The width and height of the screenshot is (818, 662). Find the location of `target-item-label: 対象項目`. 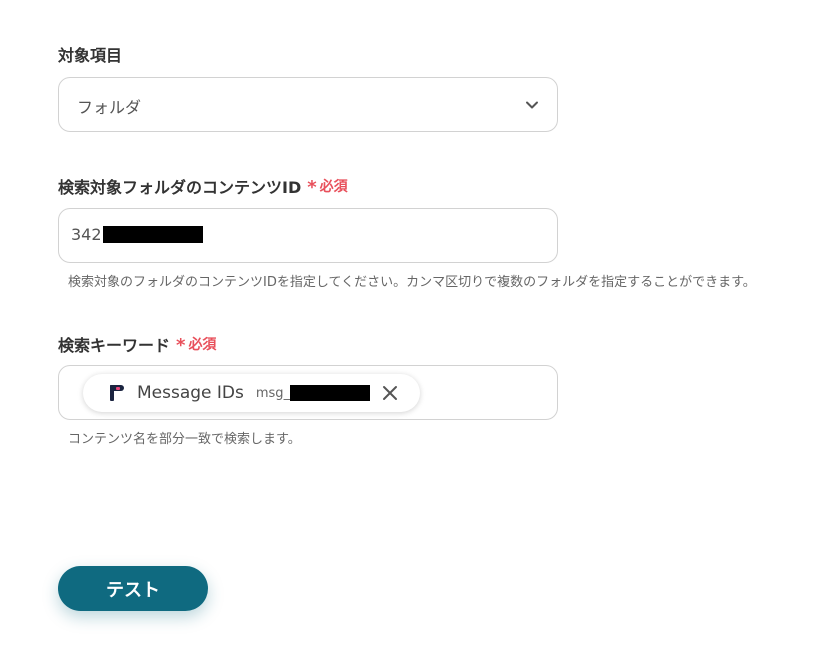

target-item-label: 対象項目 is located at coordinates (90, 54).